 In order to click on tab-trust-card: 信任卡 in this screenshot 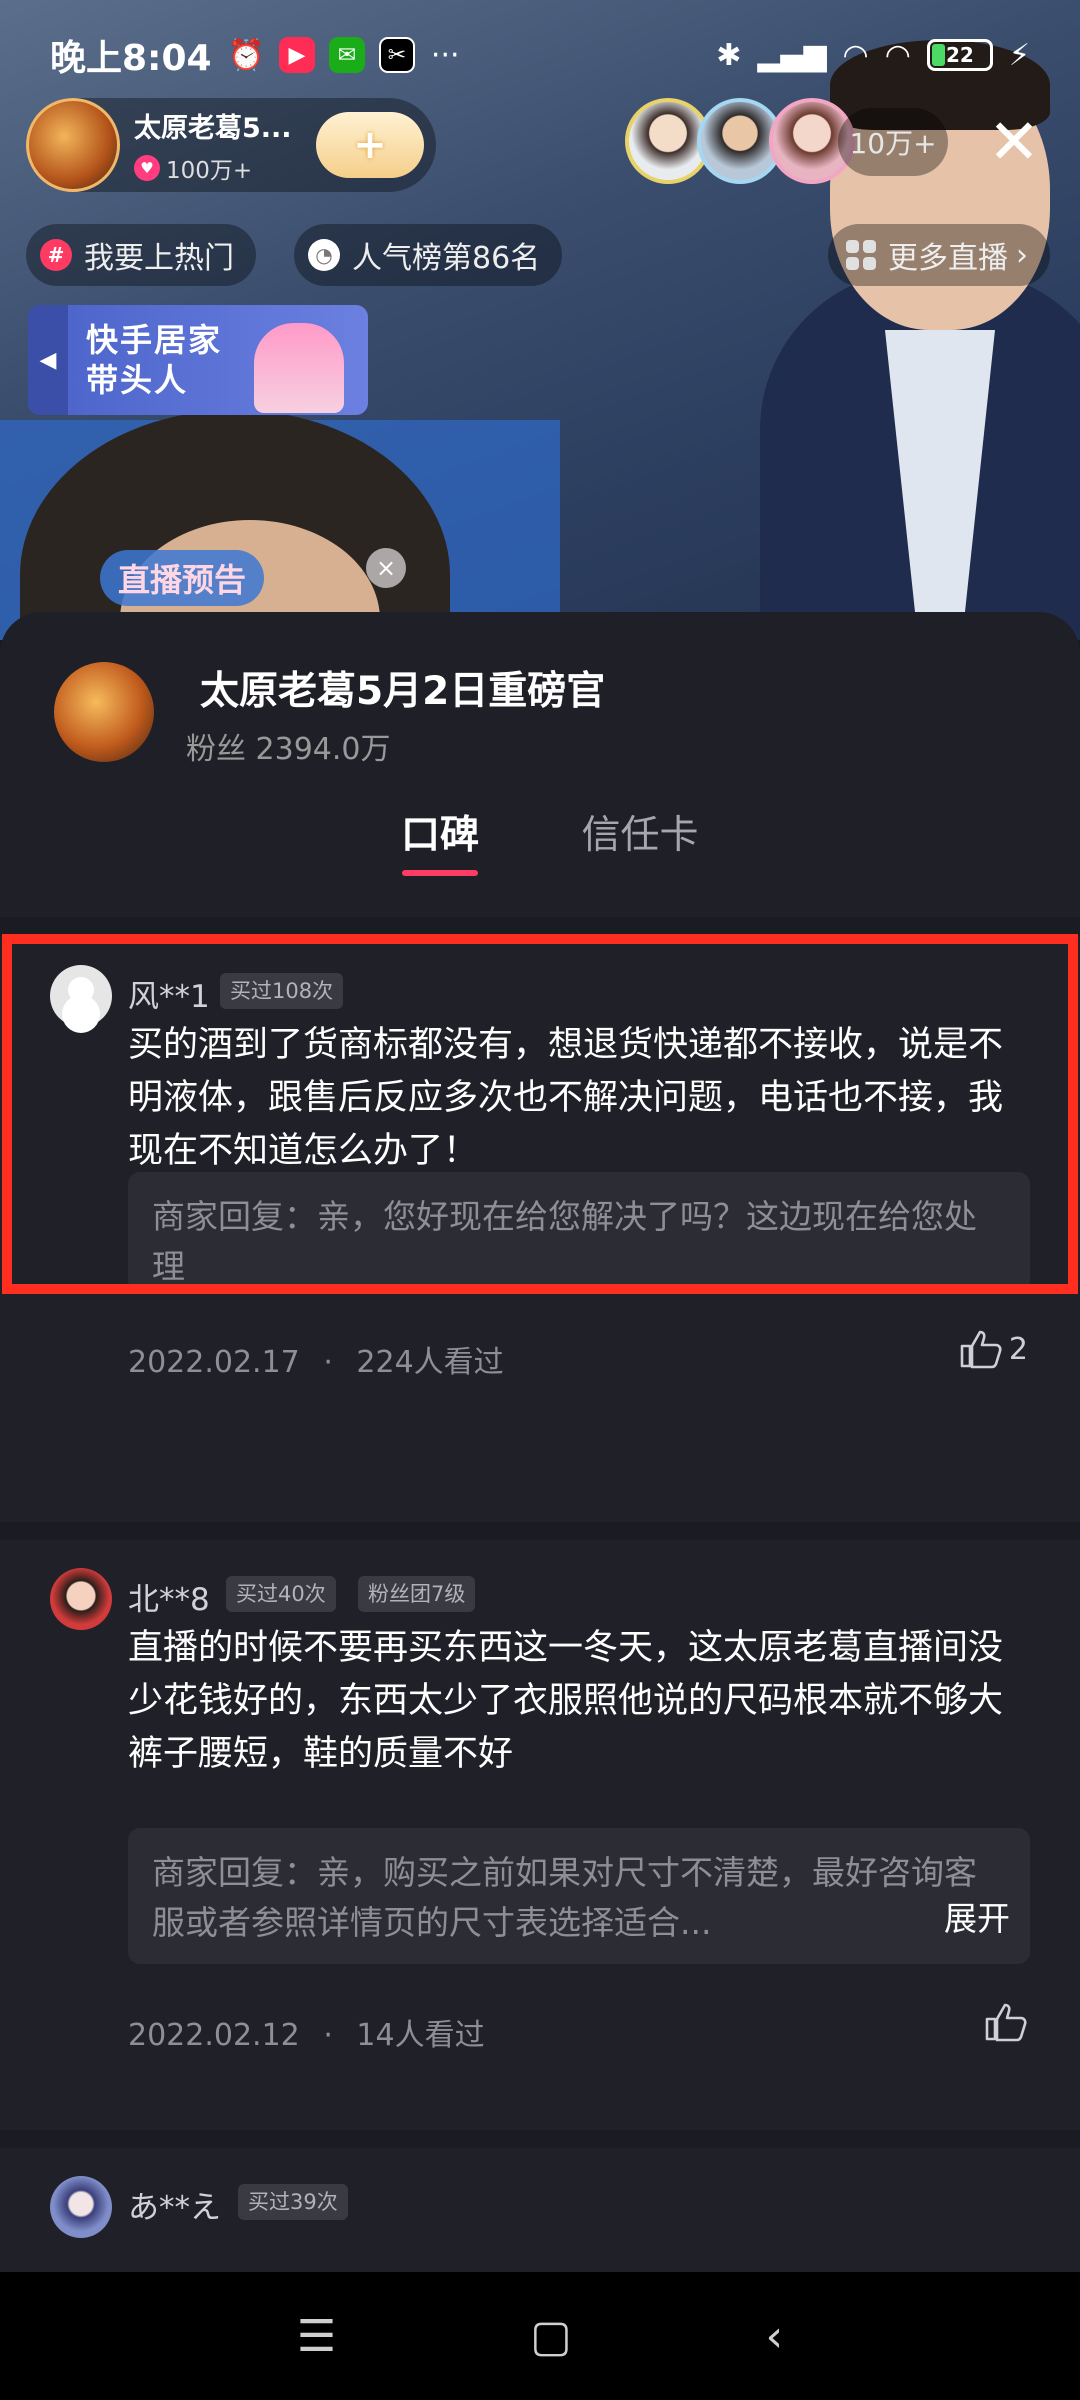, I will do `click(640, 851)`.